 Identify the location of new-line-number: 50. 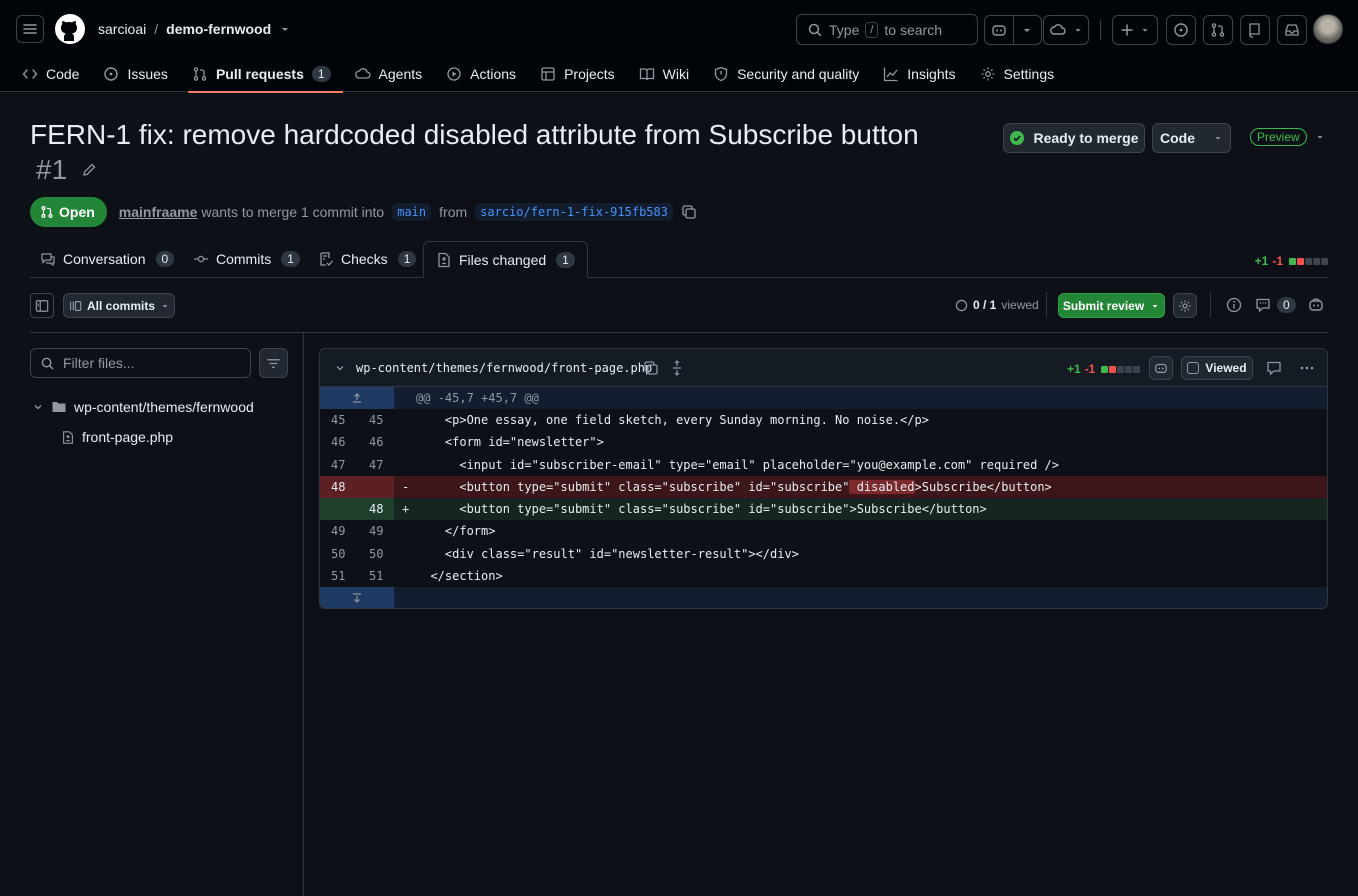
(375, 553).